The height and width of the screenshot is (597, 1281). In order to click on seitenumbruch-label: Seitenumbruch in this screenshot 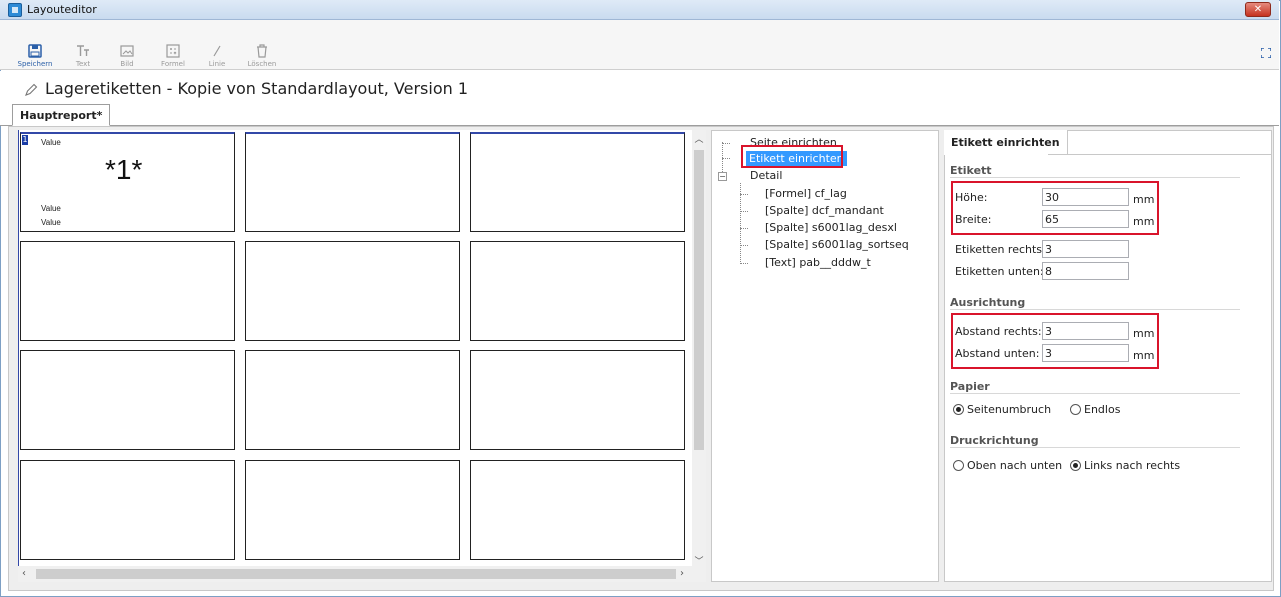, I will do `click(1009, 409)`.